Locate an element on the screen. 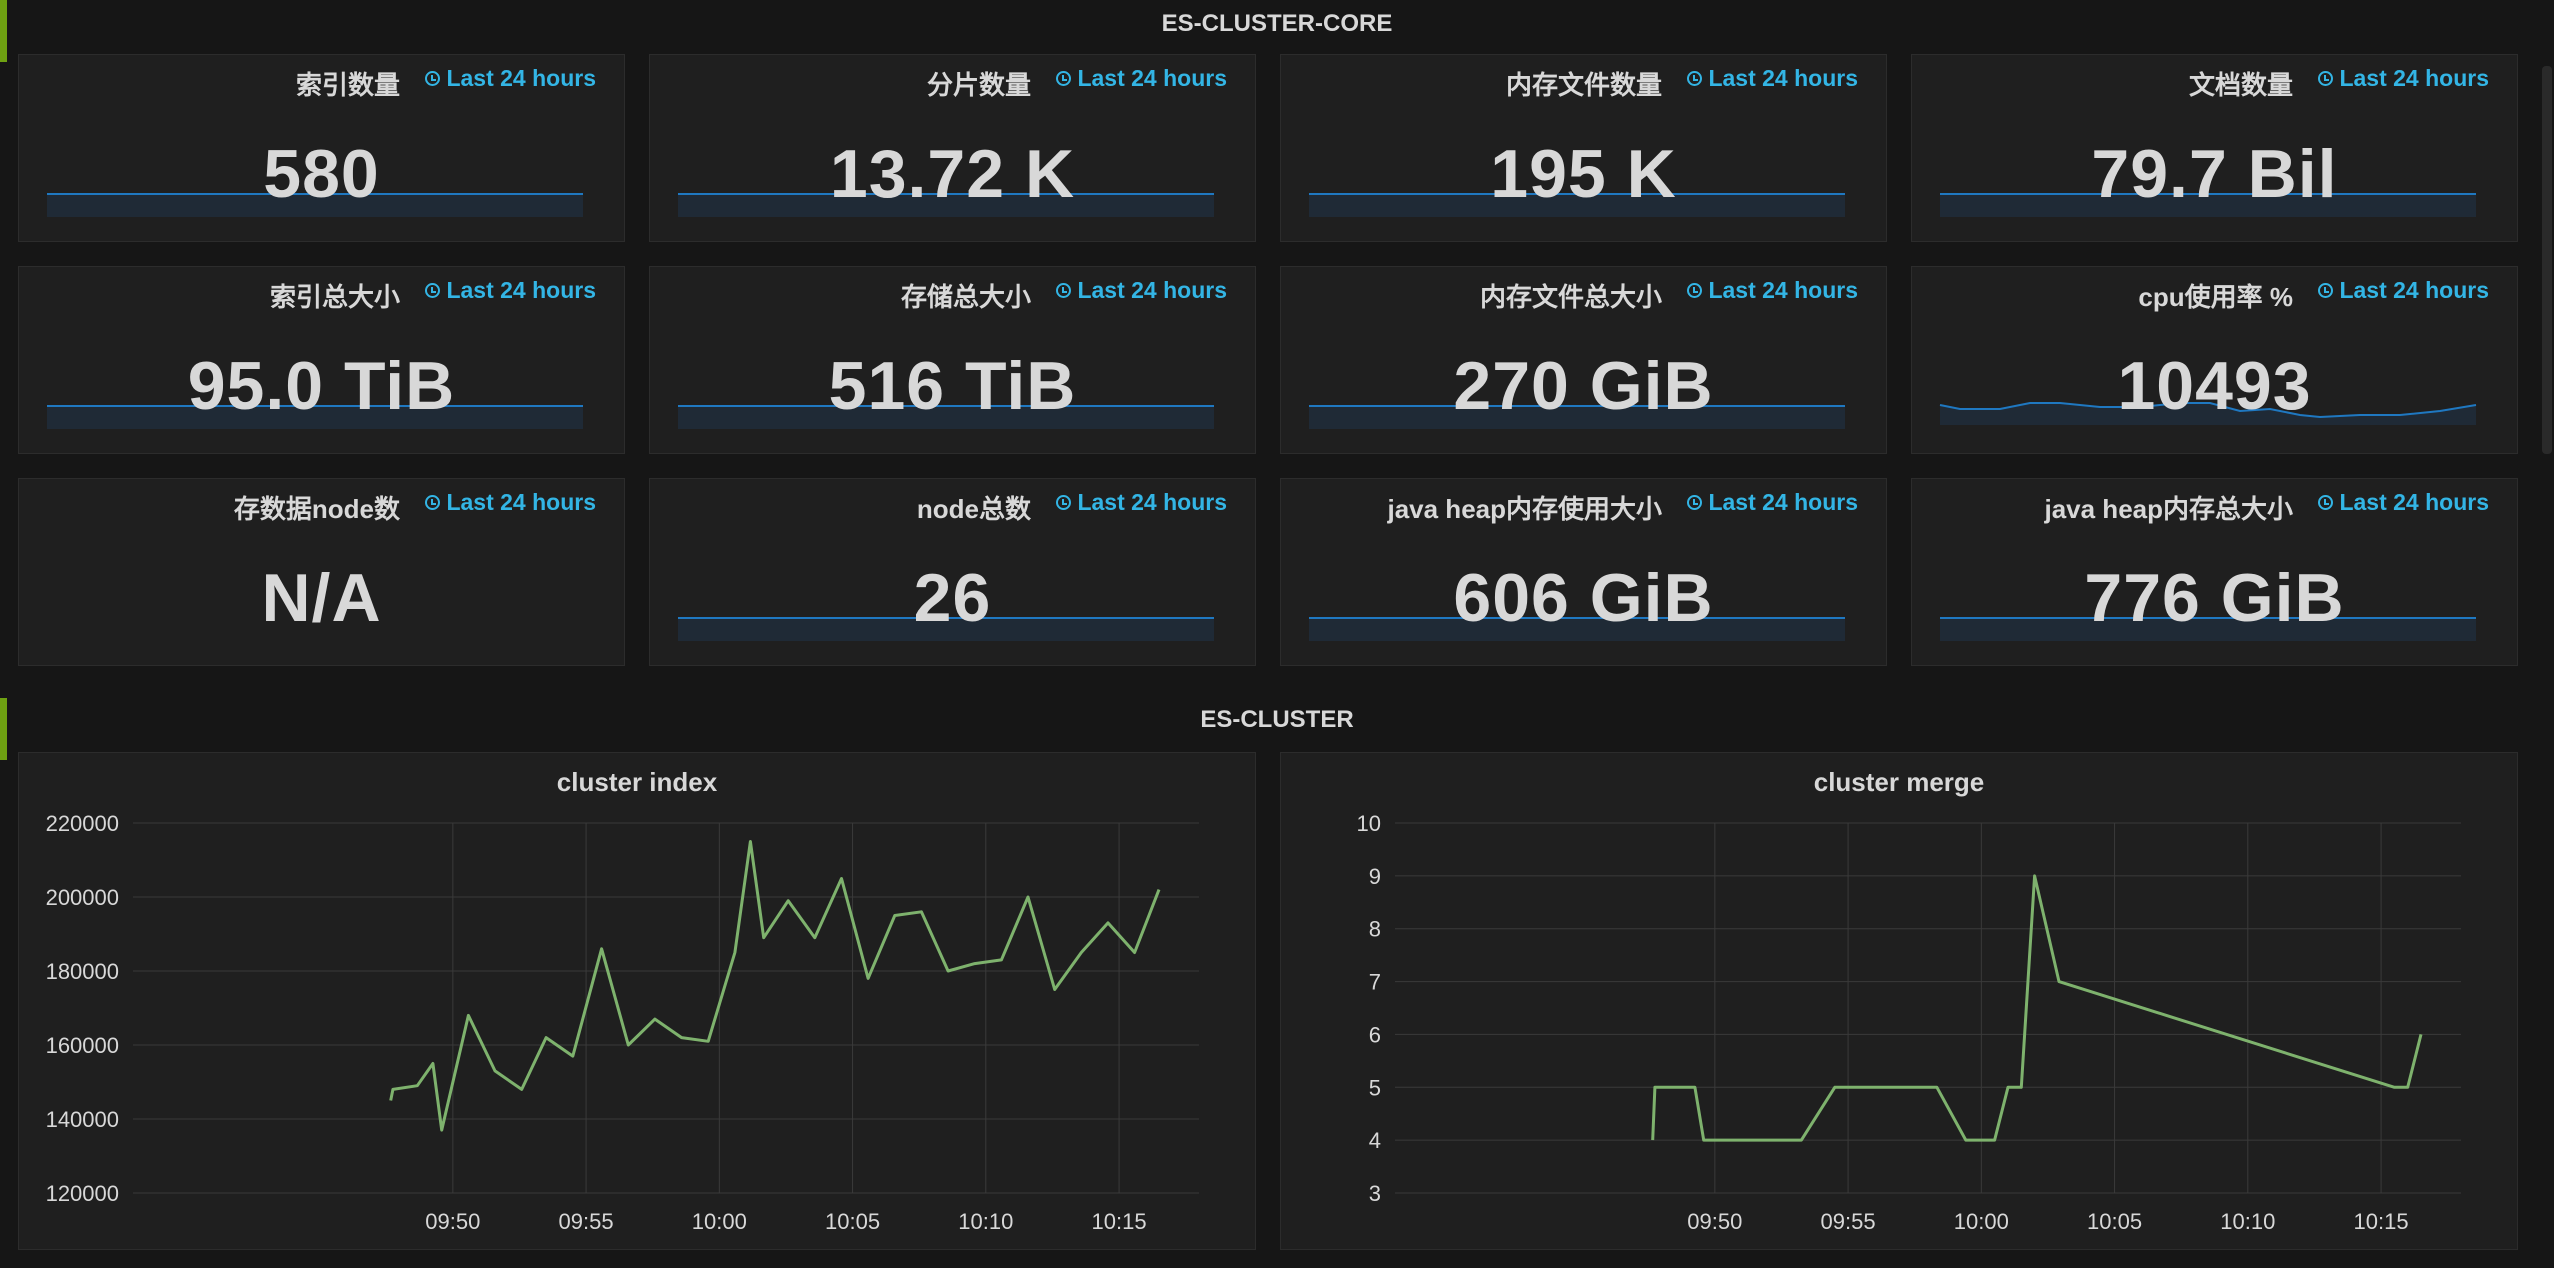 This screenshot has height=1268, width=2554. cluster-merge-chart: 3 4 5 6 7 8 9 10 09:50 09:55 10:00 10:05 10:10 10:15 is located at coordinates (1909, 1022).